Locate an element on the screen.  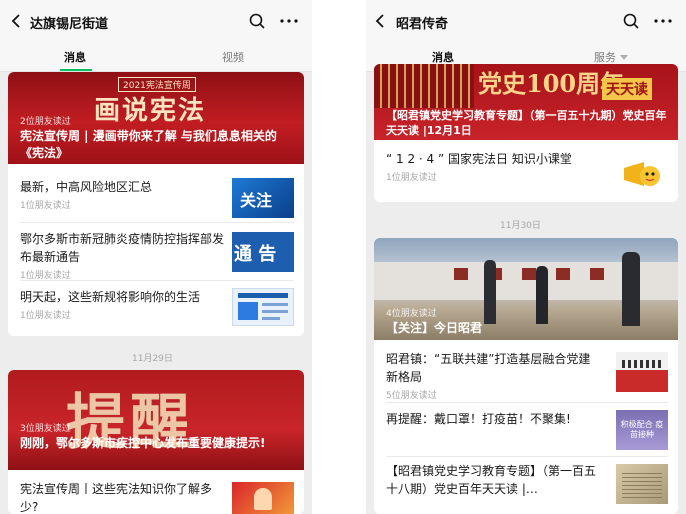
friends-read-count: 2位朋友读过 is located at coordinates (45, 122).